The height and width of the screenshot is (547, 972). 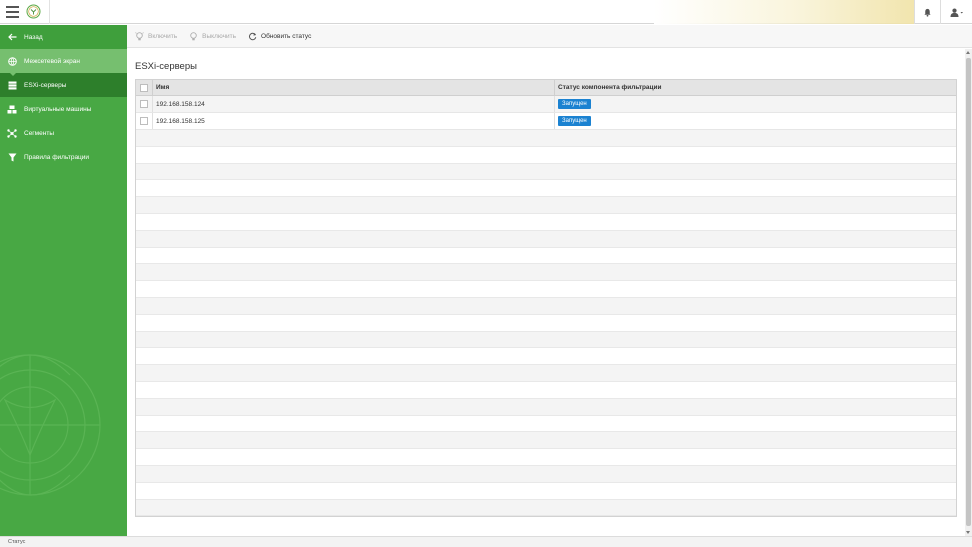 I want to click on scroll-up-icon, so click(x=968, y=52).